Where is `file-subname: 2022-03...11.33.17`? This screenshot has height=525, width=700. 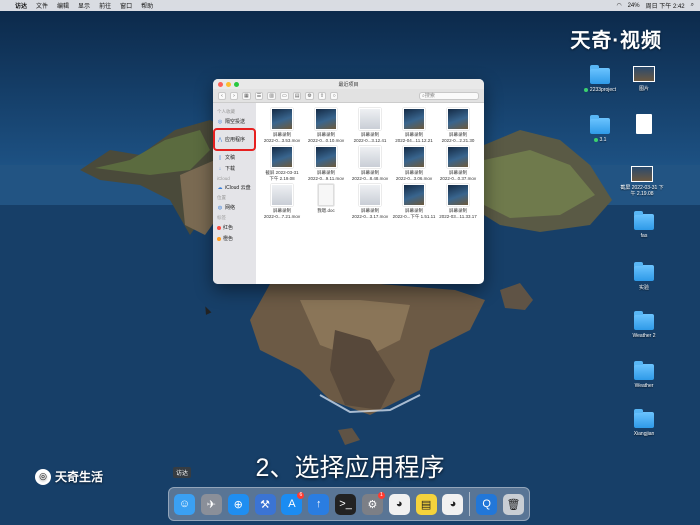 file-subname: 2022-03...11.33.17 is located at coordinates (458, 216).